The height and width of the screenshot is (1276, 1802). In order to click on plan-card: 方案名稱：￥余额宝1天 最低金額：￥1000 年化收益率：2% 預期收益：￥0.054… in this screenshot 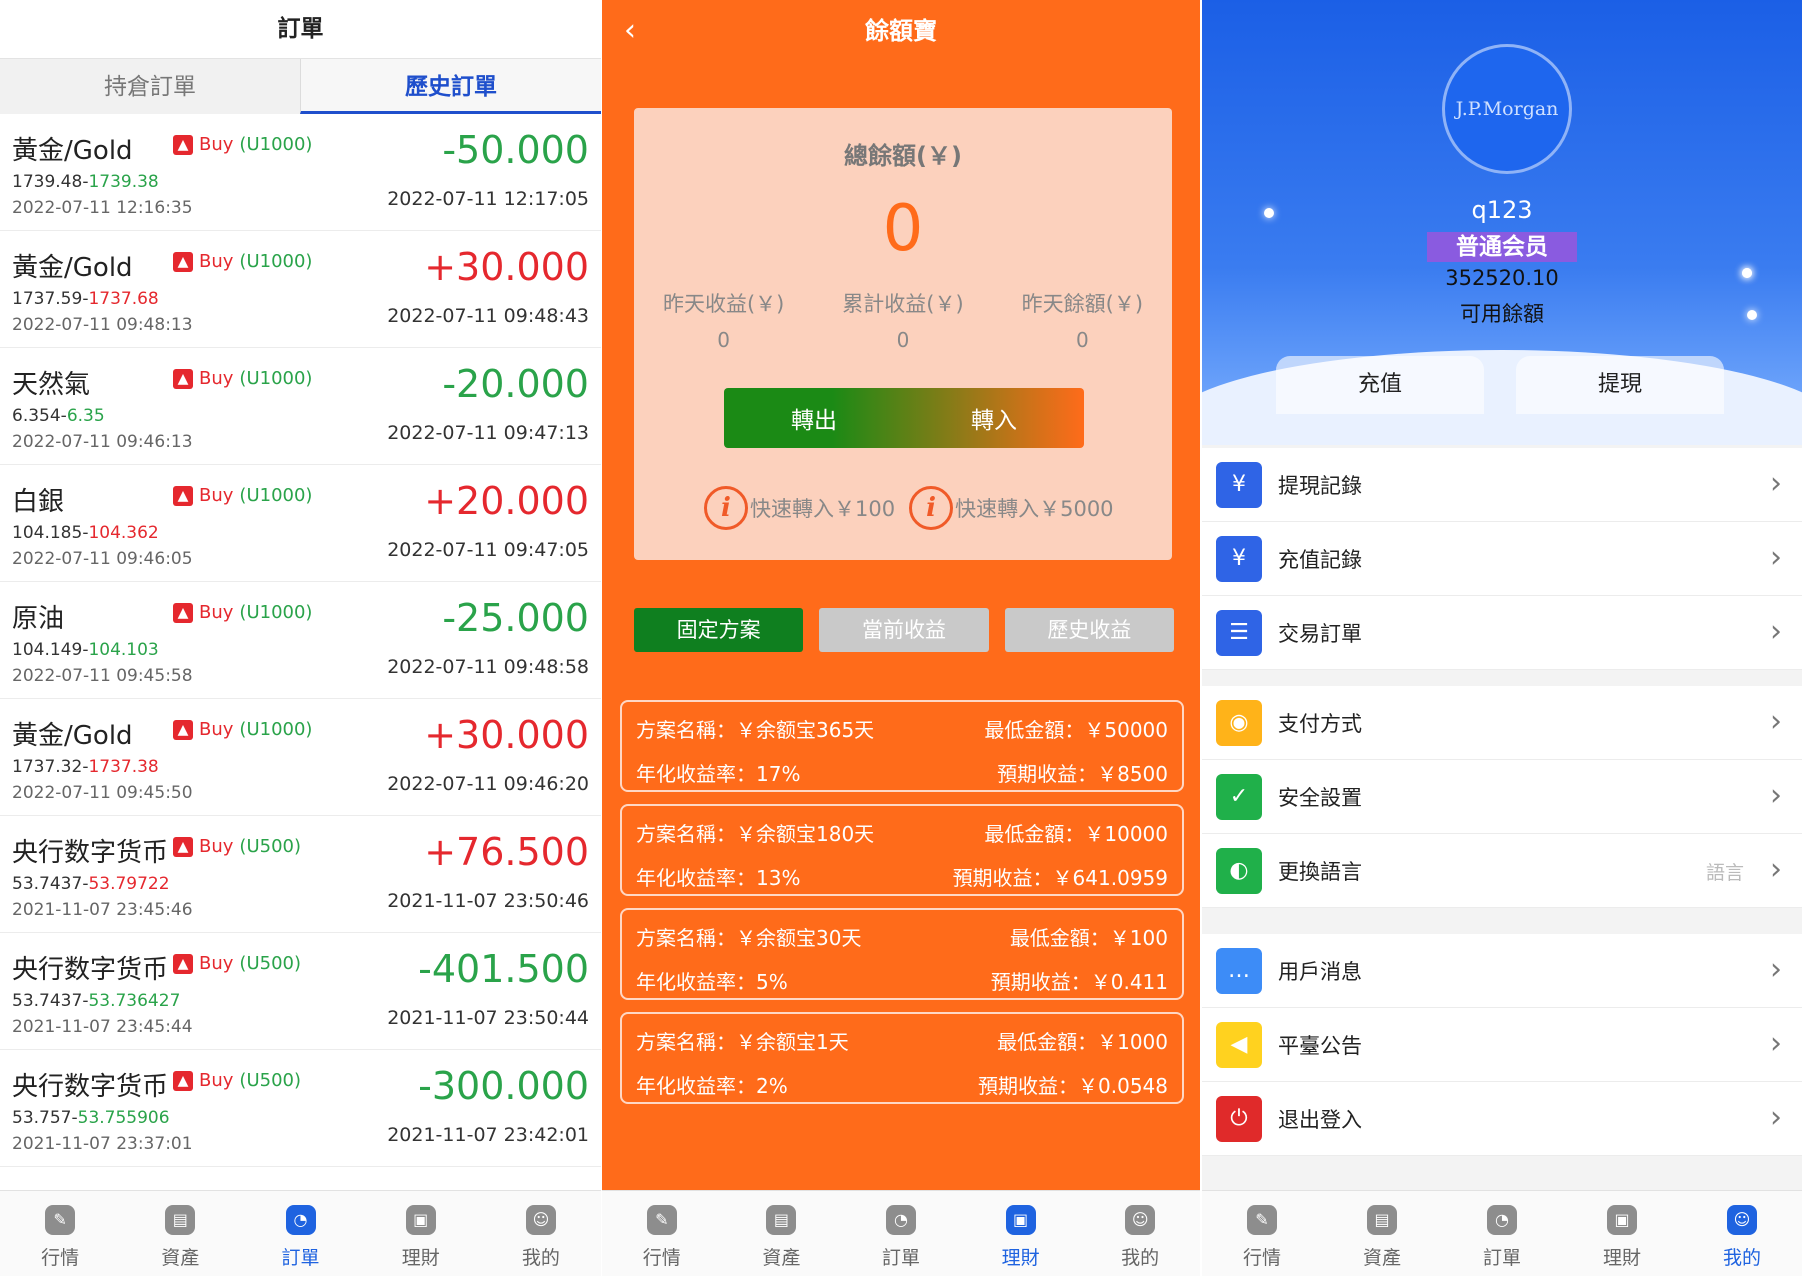, I will do `click(902, 1058)`.